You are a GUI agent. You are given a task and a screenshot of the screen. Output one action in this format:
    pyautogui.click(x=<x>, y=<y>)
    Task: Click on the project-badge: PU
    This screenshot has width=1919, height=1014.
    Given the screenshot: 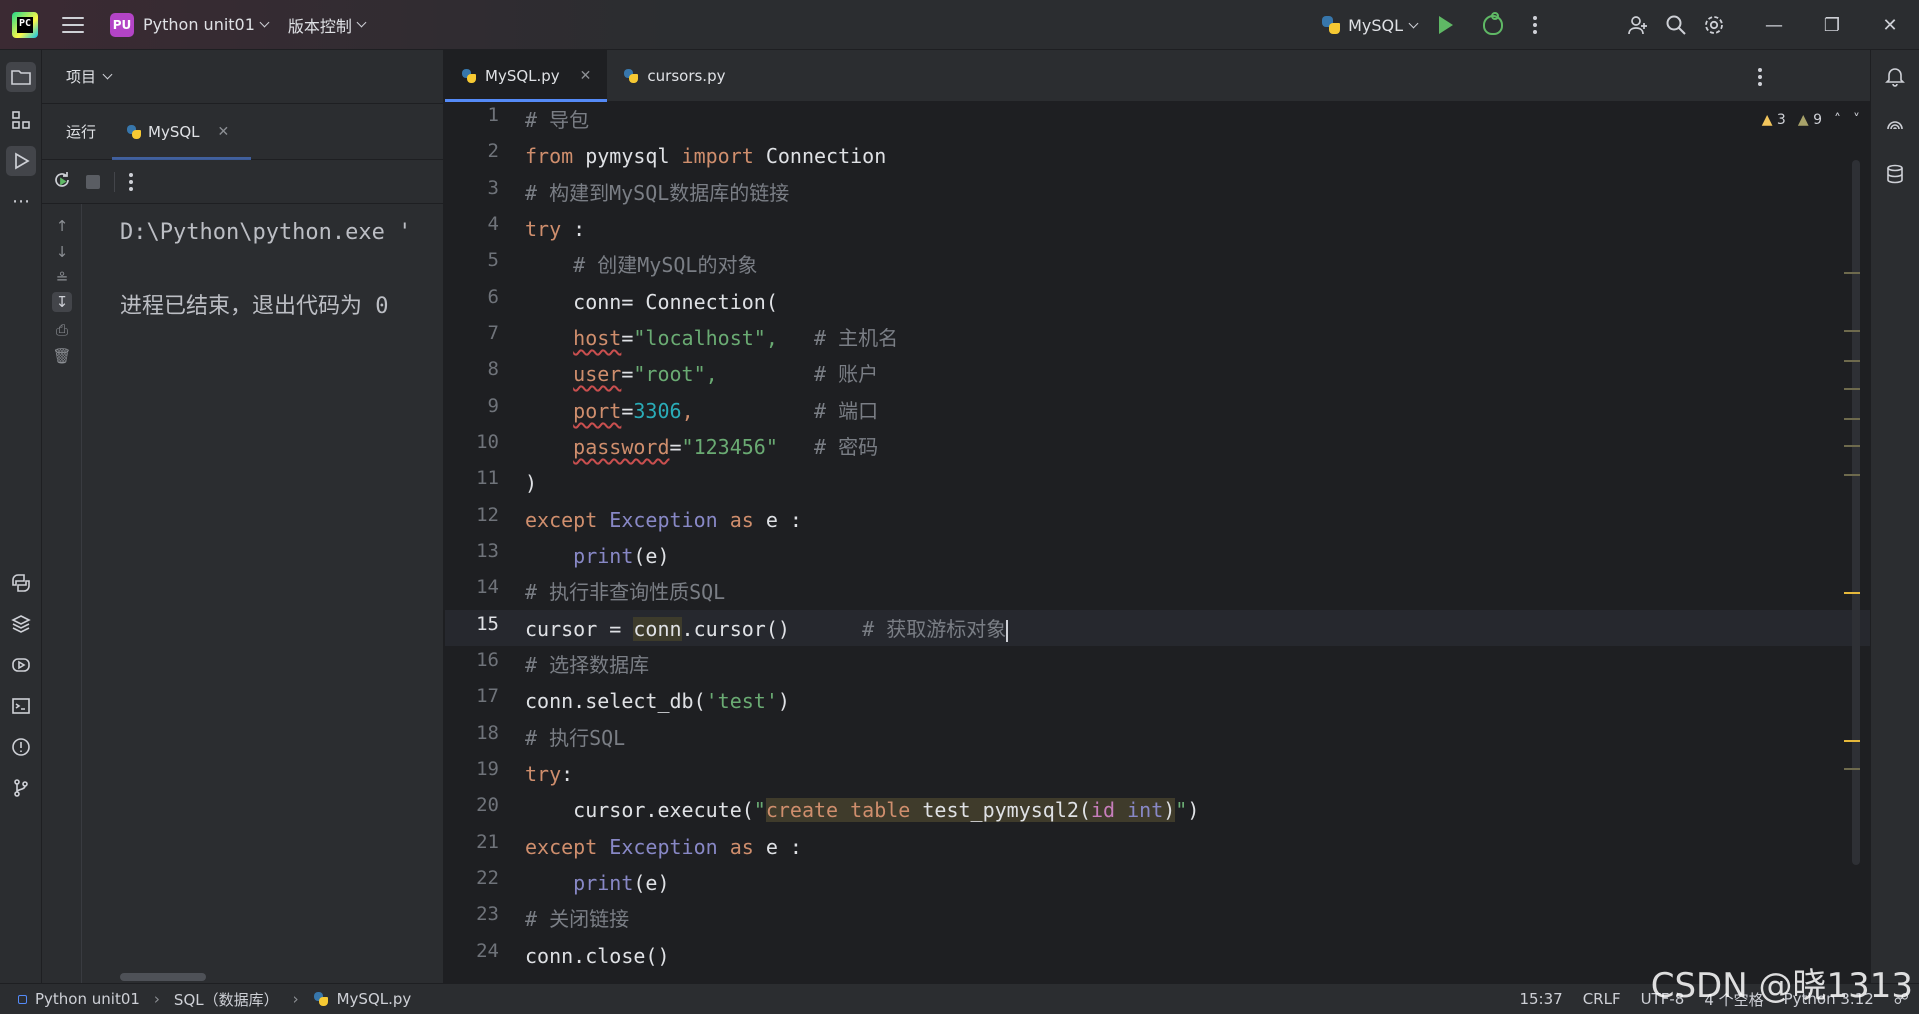 What is the action you would take?
    pyautogui.click(x=122, y=24)
    